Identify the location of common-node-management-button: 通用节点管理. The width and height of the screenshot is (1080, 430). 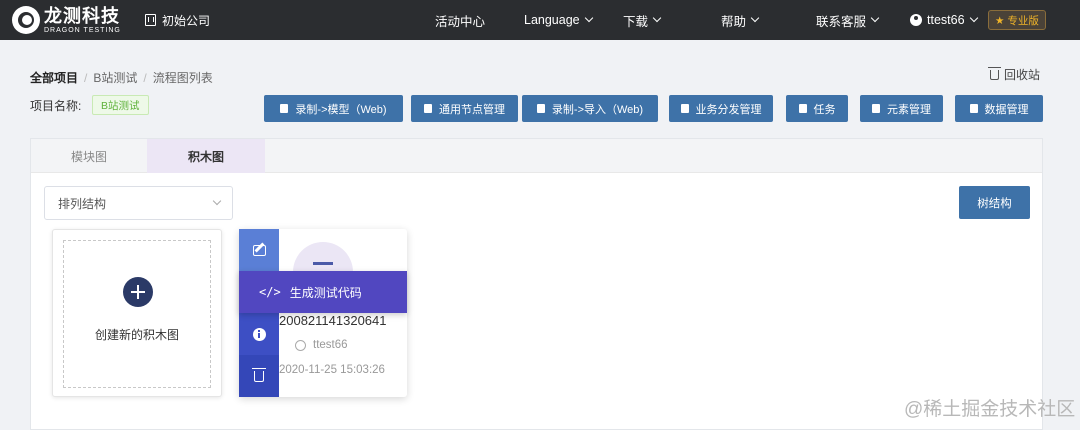
(464, 108).